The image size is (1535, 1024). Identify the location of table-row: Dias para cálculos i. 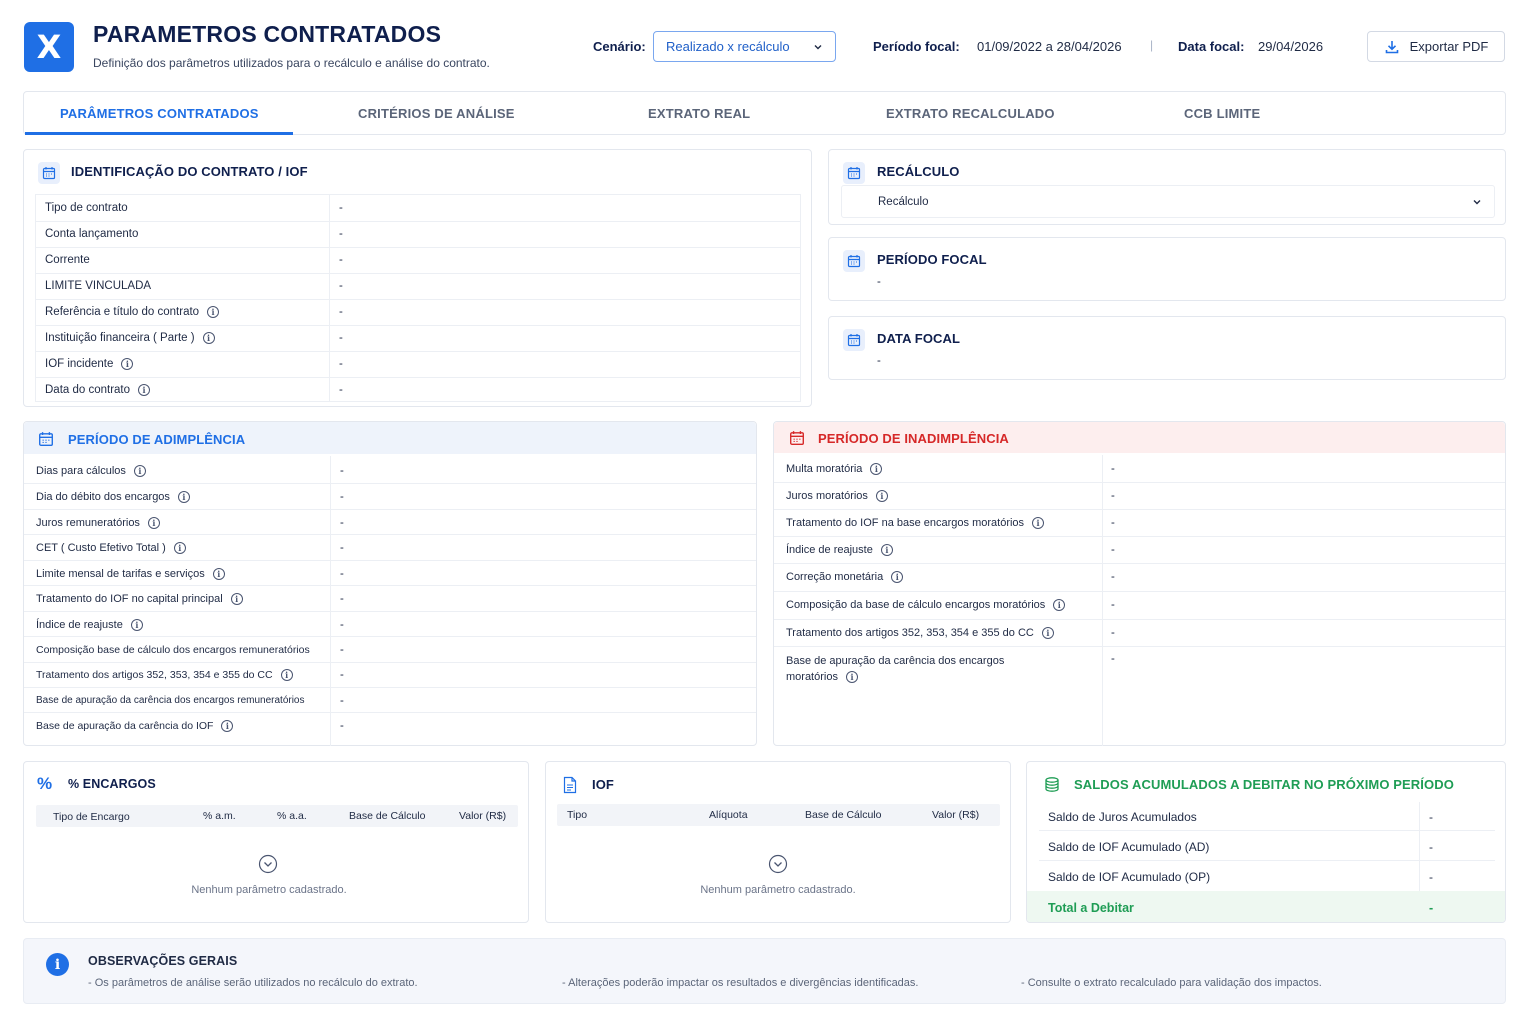
(91, 471).